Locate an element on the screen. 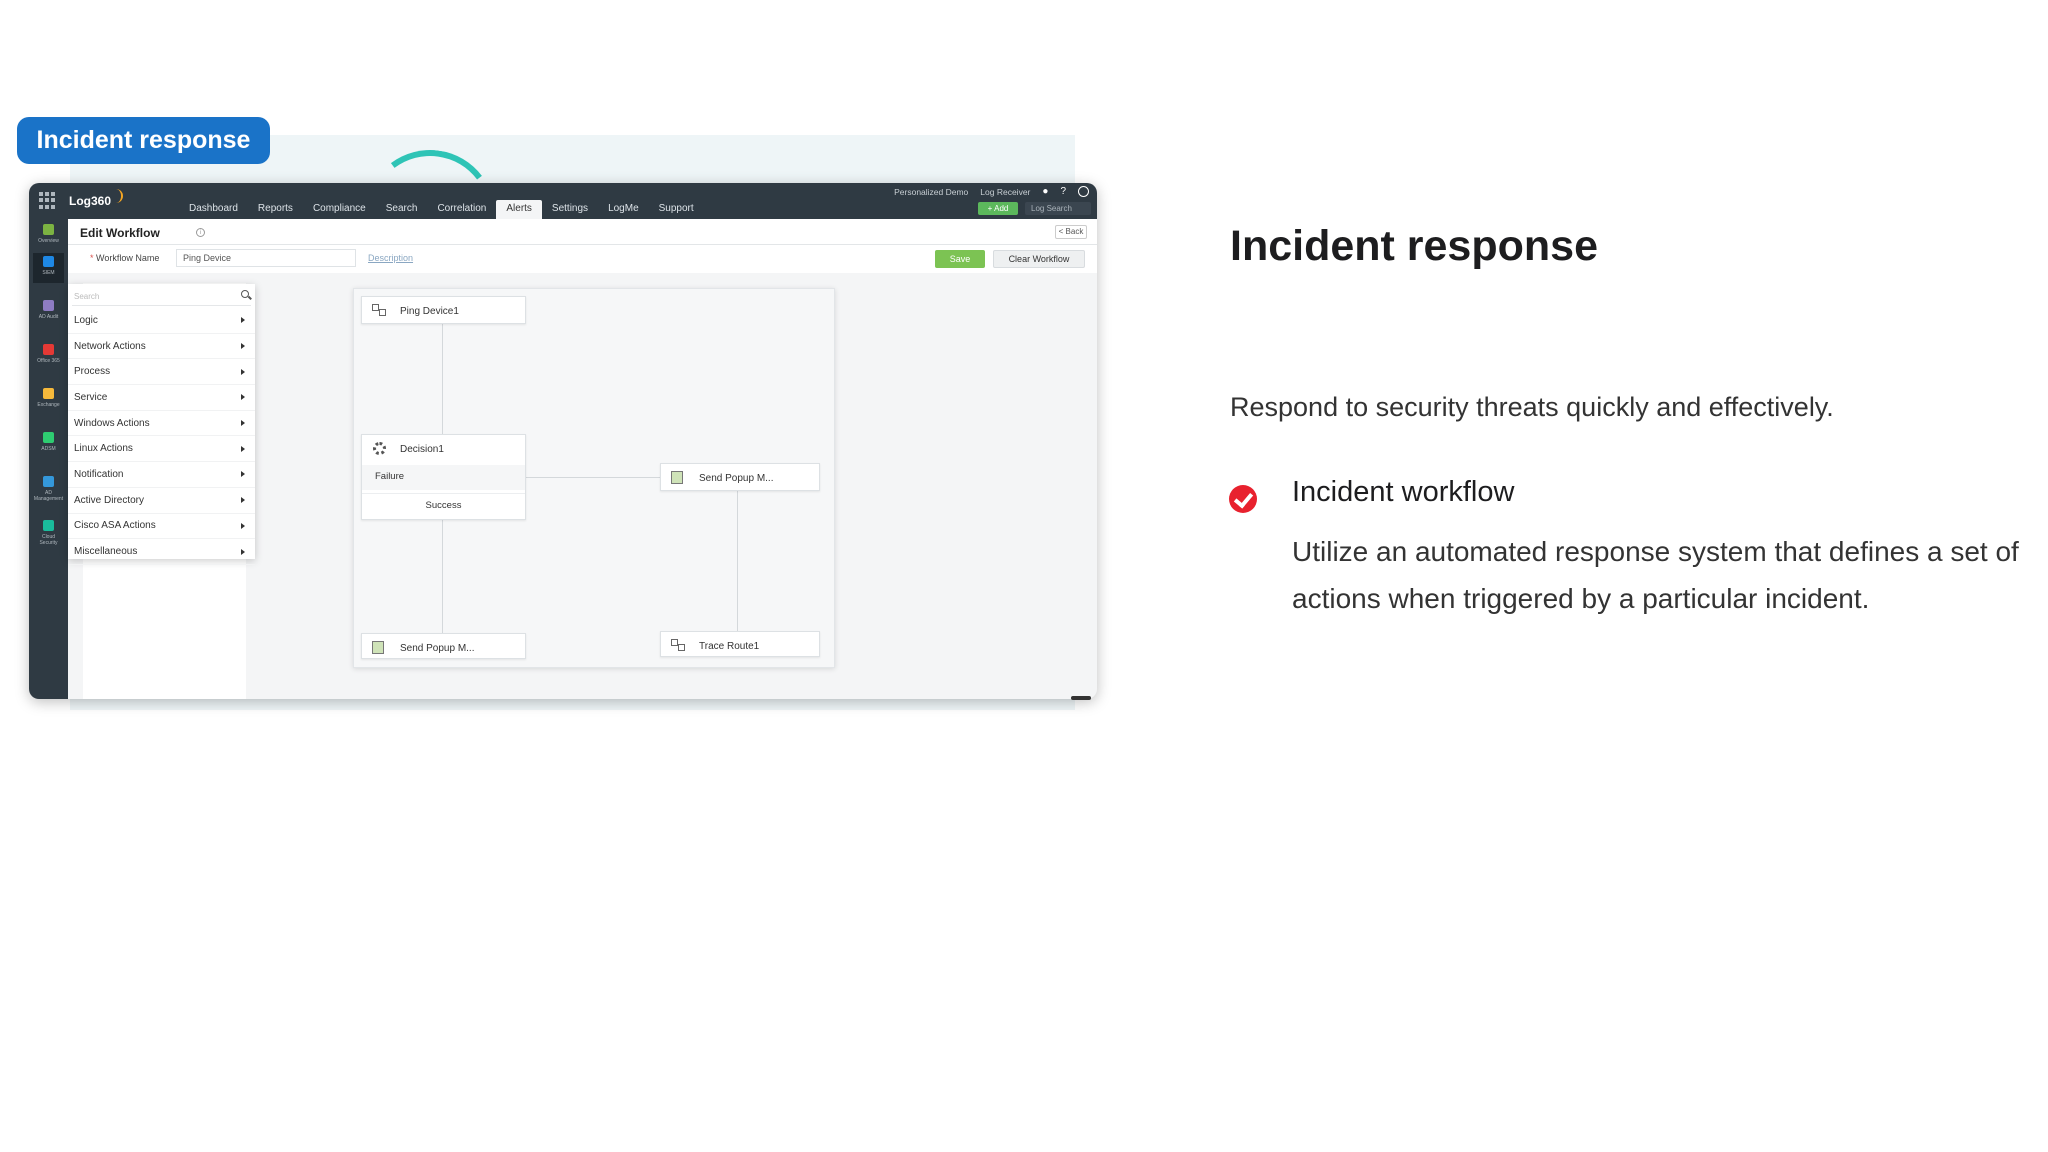 The image size is (2048, 1152). personalized-demo-link: Personalized Demo is located at coordinates (931, 192).